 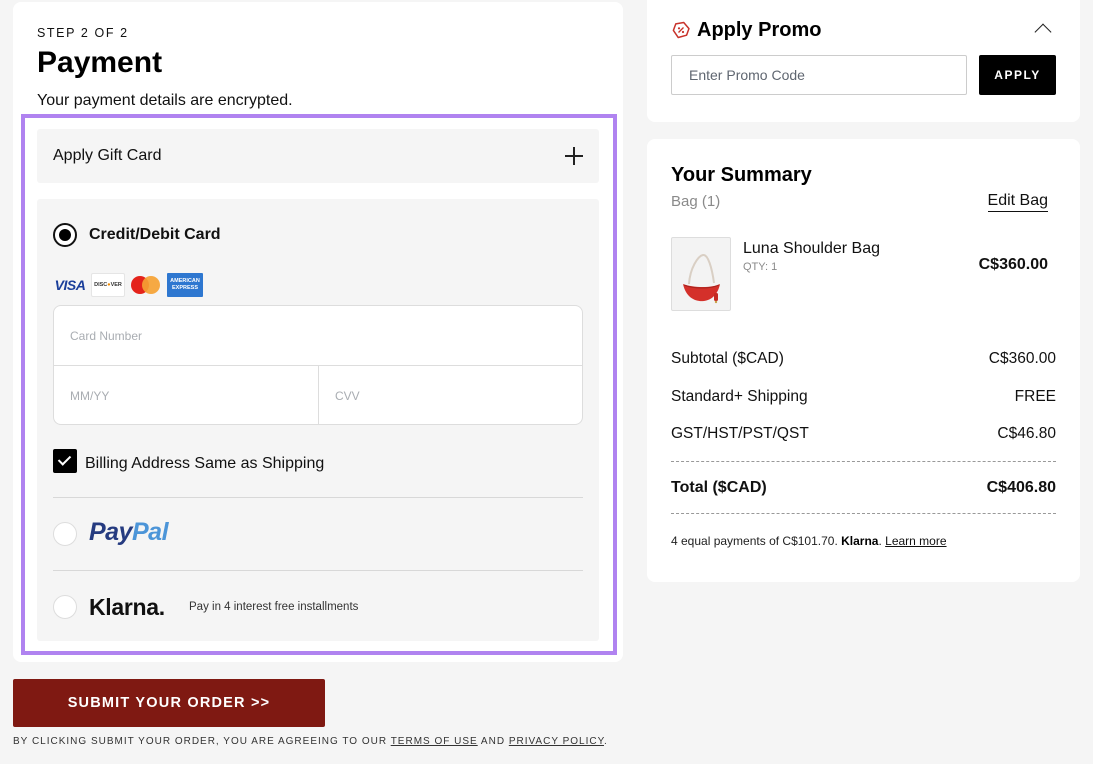 I want to click on submit-order-button: SUBMIT YOUR ORDER >>, so click(x=169, y=703).